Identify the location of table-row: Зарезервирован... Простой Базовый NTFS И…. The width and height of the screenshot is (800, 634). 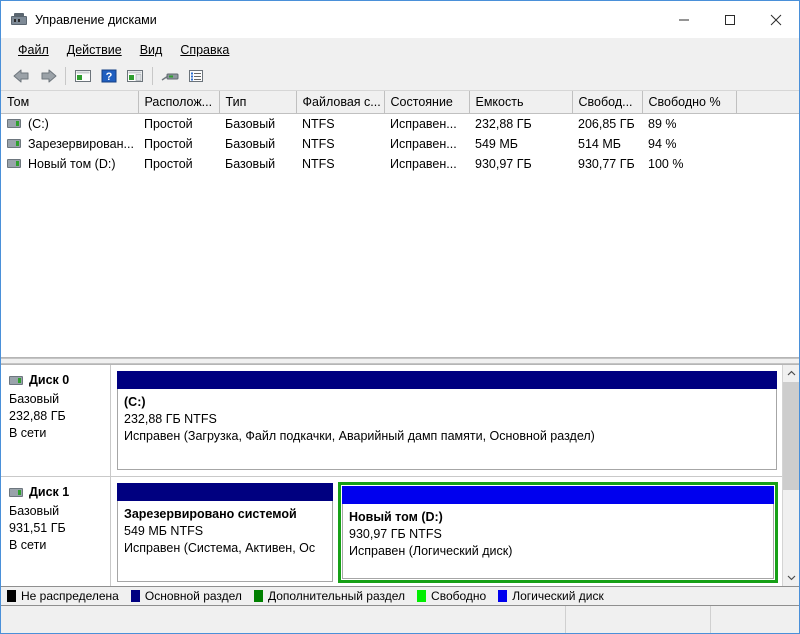
(400, 143).